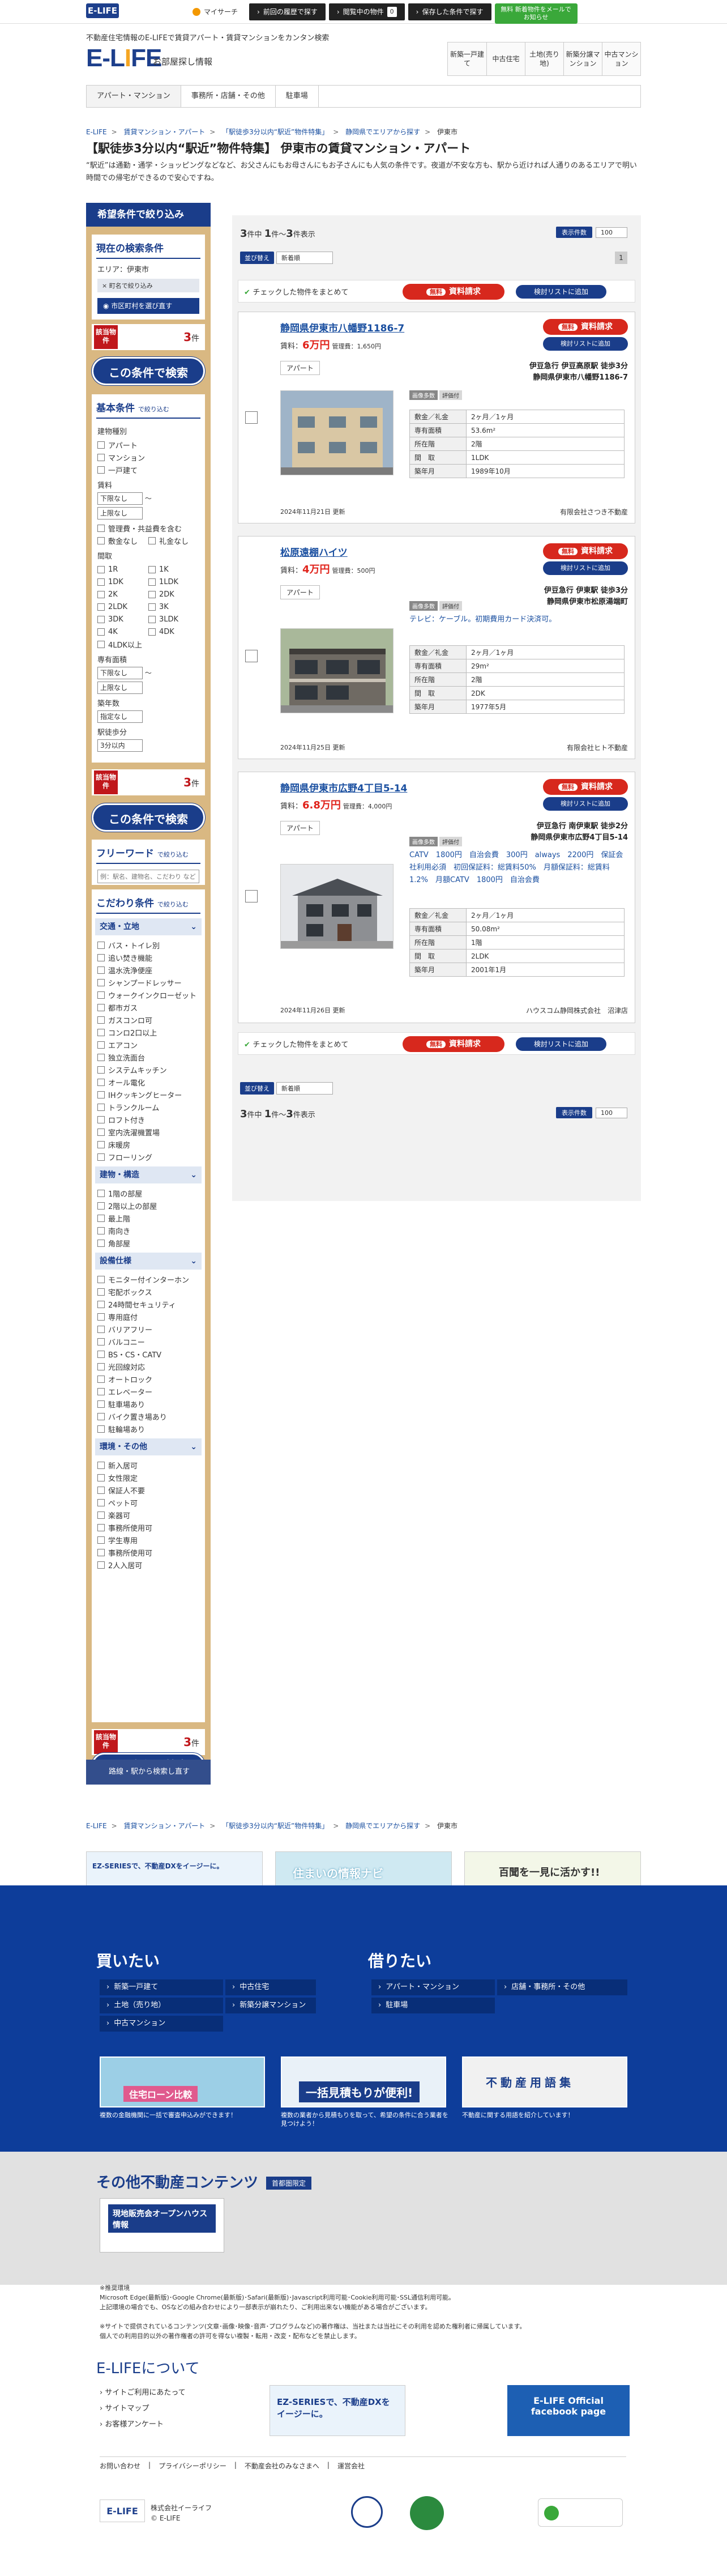 The image size is (727, 2576). Describe the element at coordinates (148, 1379) in the screenshot. I see `feature-checkbox: オートロック` at that location.